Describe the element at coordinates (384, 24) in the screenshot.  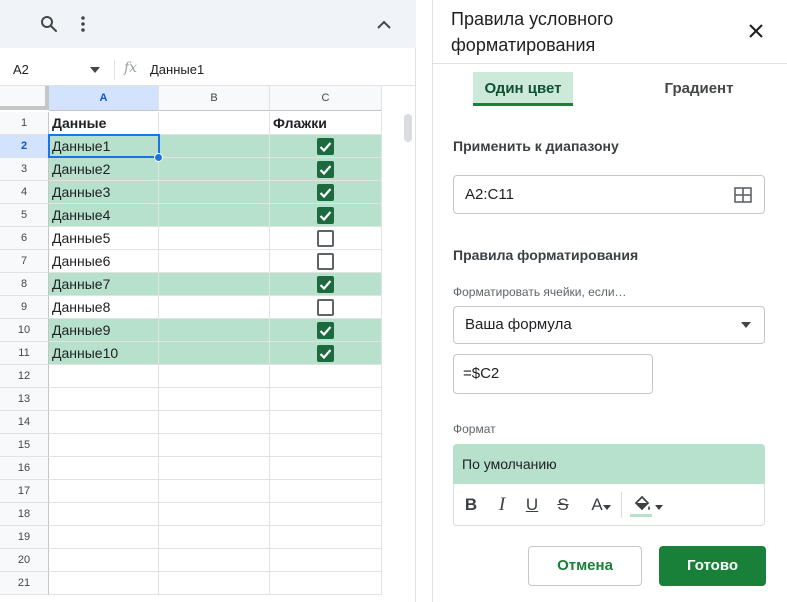
I see `chevron-up-icon` at that location.